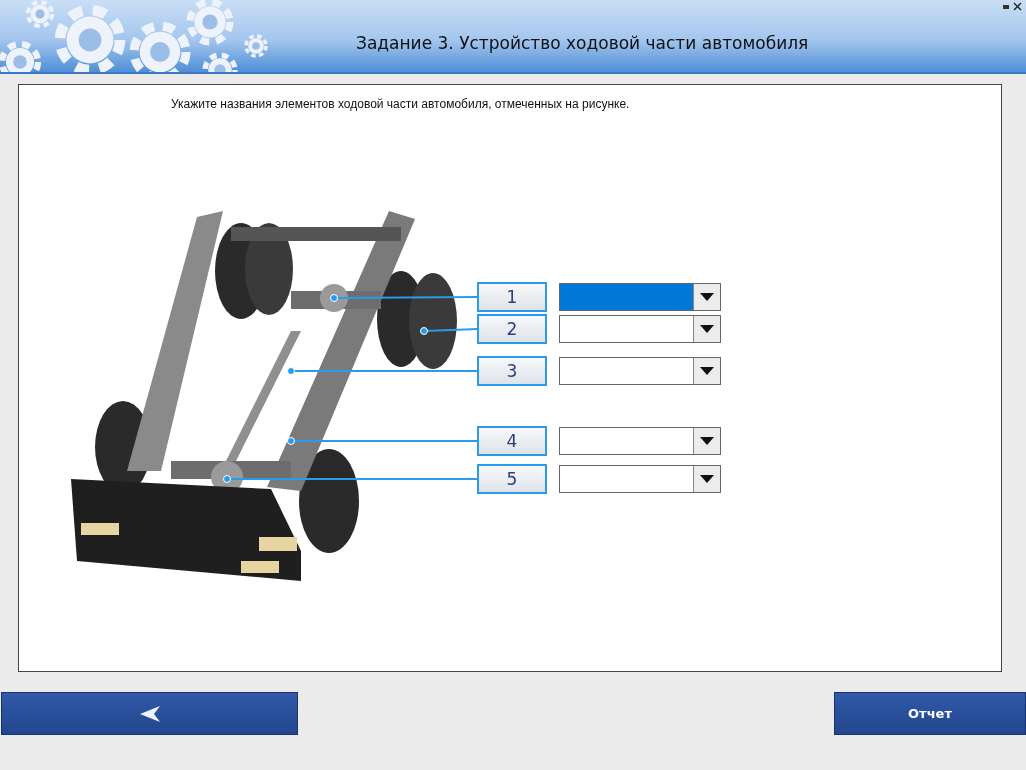 This screenshot has width=1026, height=770. Describe the element at coordinates (512, 329) in the screenshot. I see `number-label: 2` at that location.